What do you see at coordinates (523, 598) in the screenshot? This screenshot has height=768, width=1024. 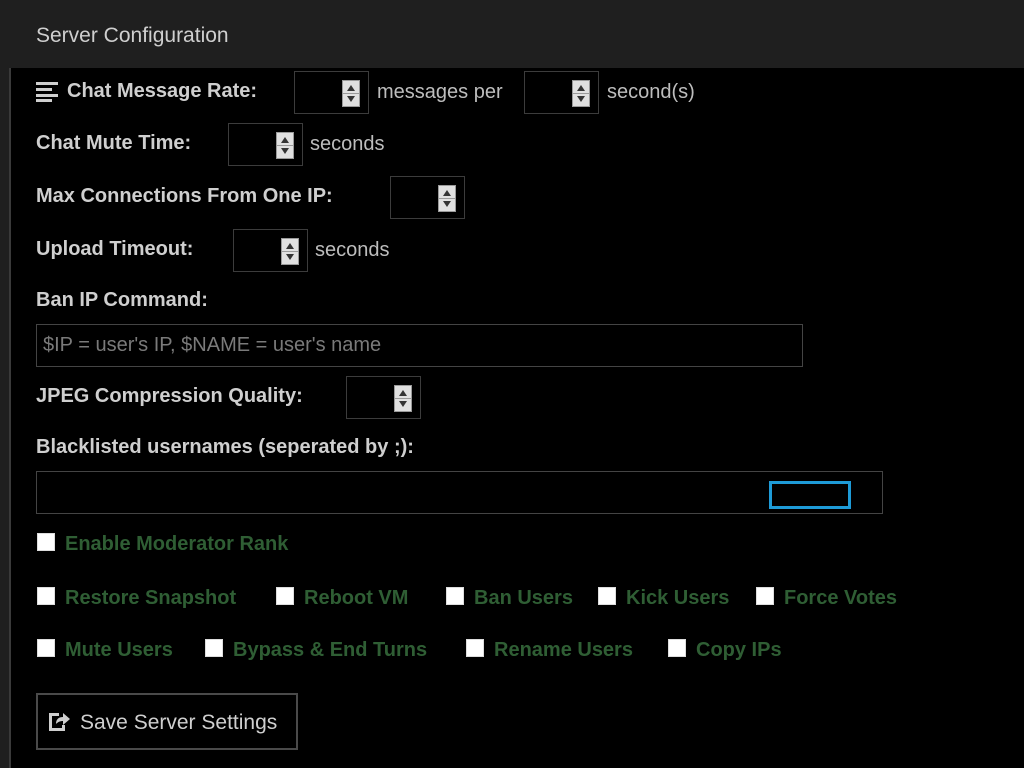 I see `ban-users-label: Ban Users` at bounding box center [523, 598].